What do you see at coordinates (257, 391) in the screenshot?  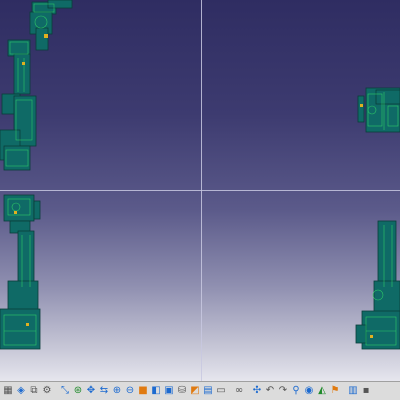 I see `compass-icon: ✣` at bounding box center [257, 391].